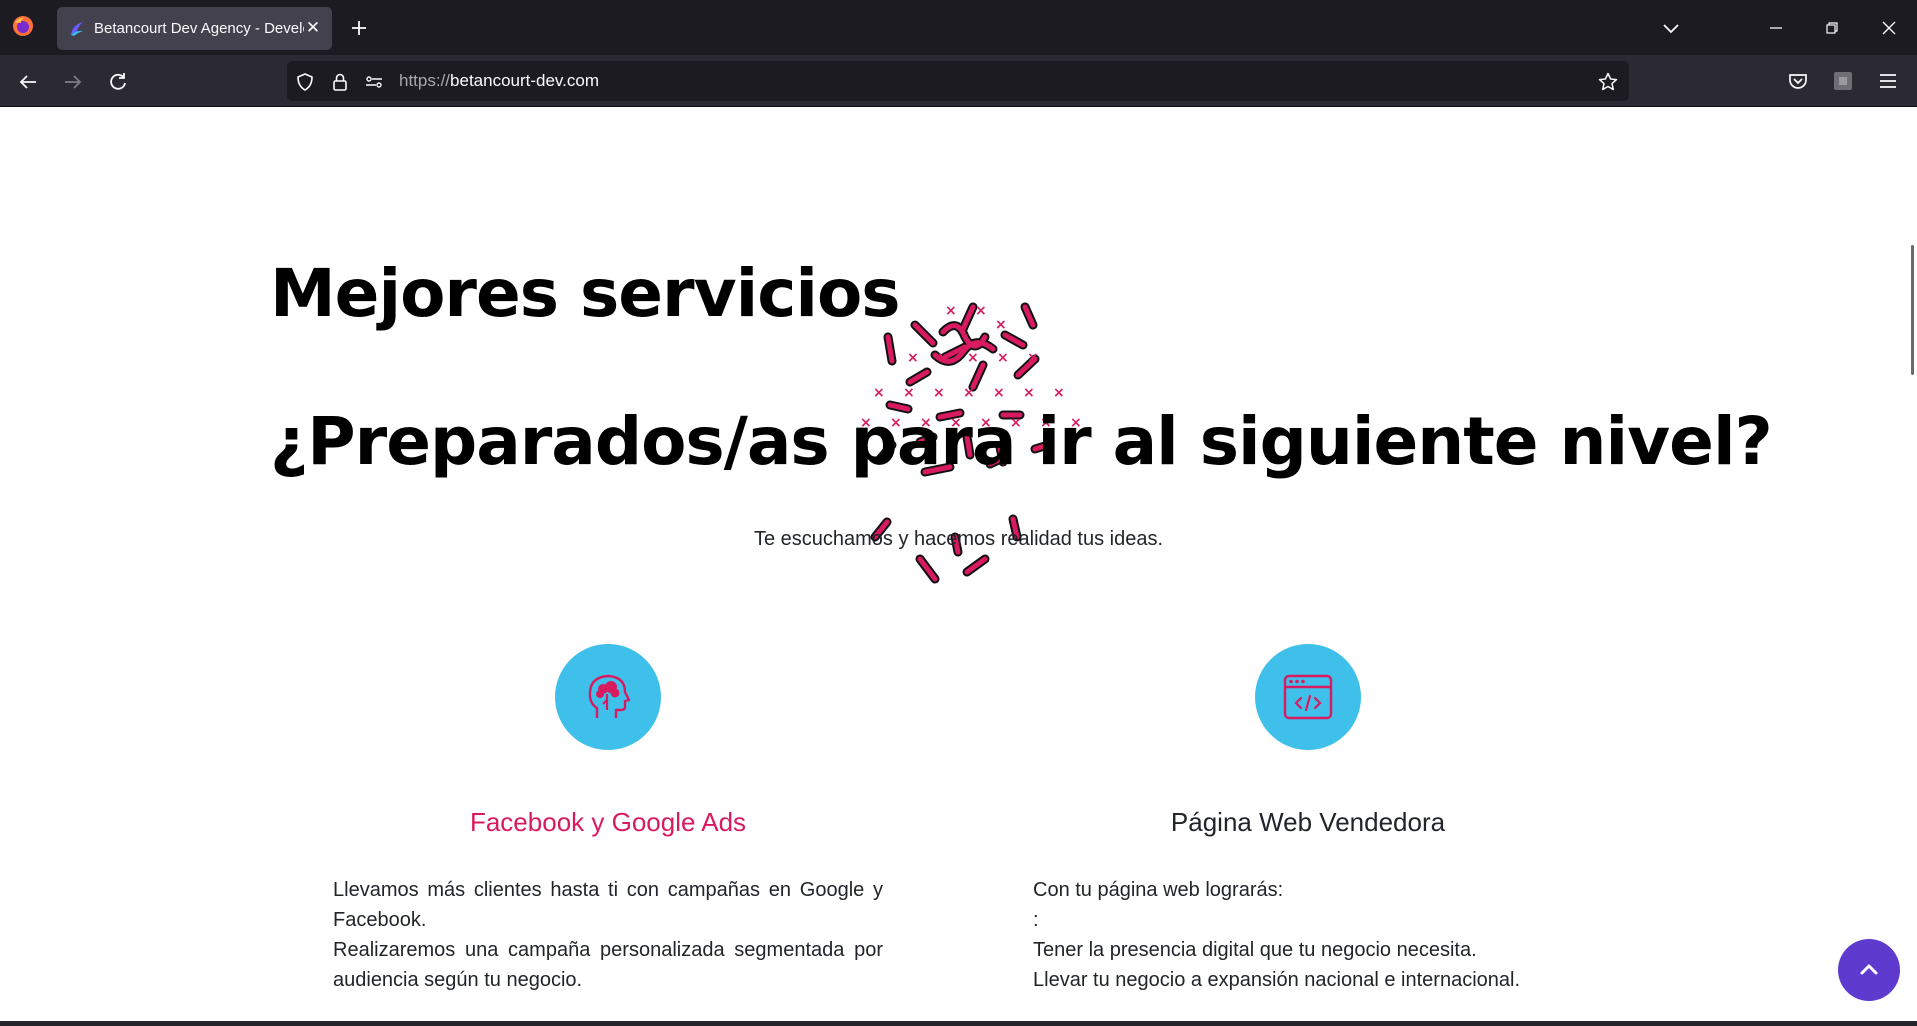 This screenshot has height=1026, width=1917. Describe the element at coordinates (118, 82) in the screenshot. I see `reload-icon` at that location.